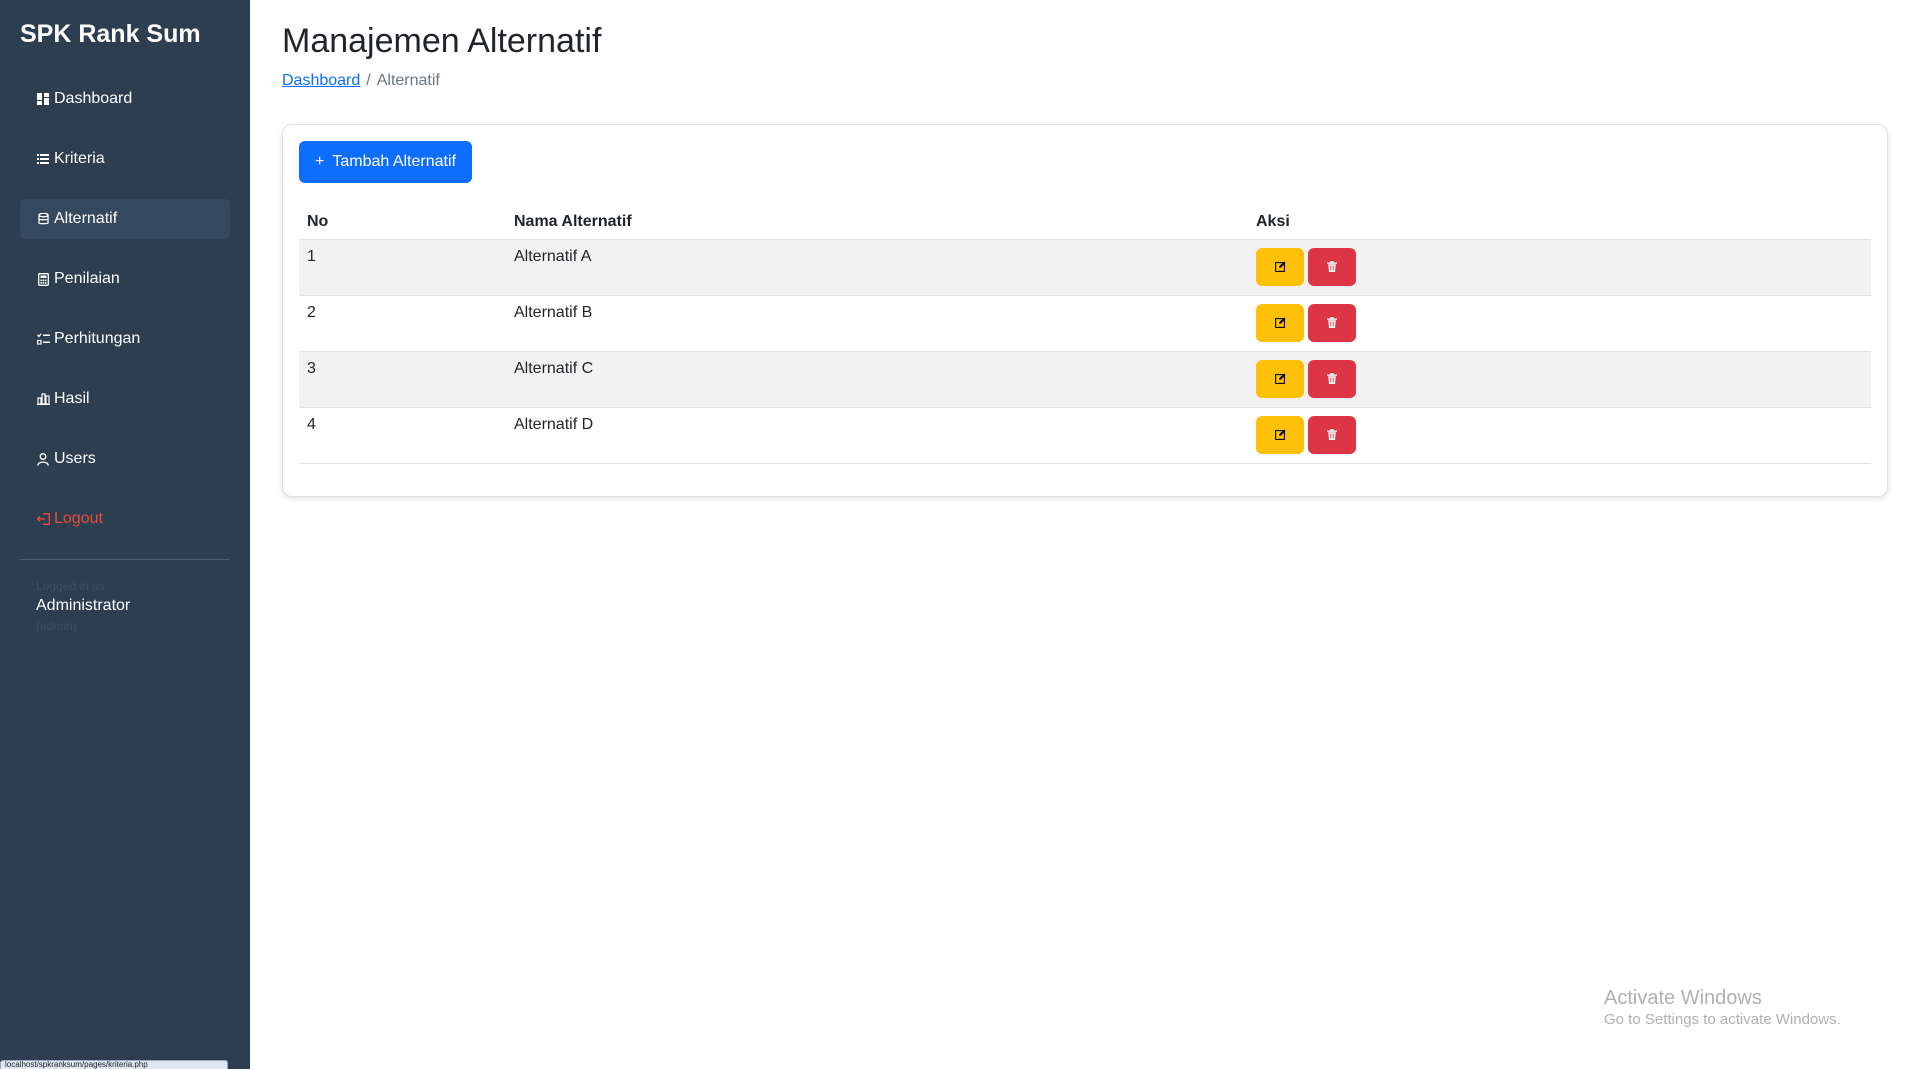 This screenshot has width=1916, height=1069. What do you see at coordinates (93, 98) in the screenshot?
I see `sidebar-item-label: Dashboard` at bounding box center [93, 98].